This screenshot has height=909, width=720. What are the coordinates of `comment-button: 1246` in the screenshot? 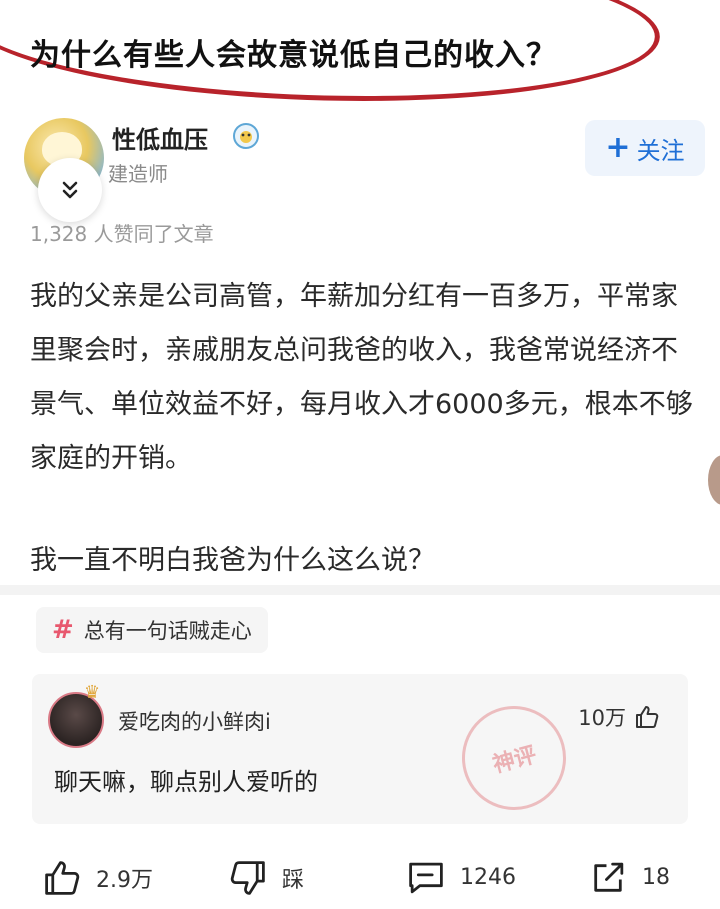 It's located at (461, 877).